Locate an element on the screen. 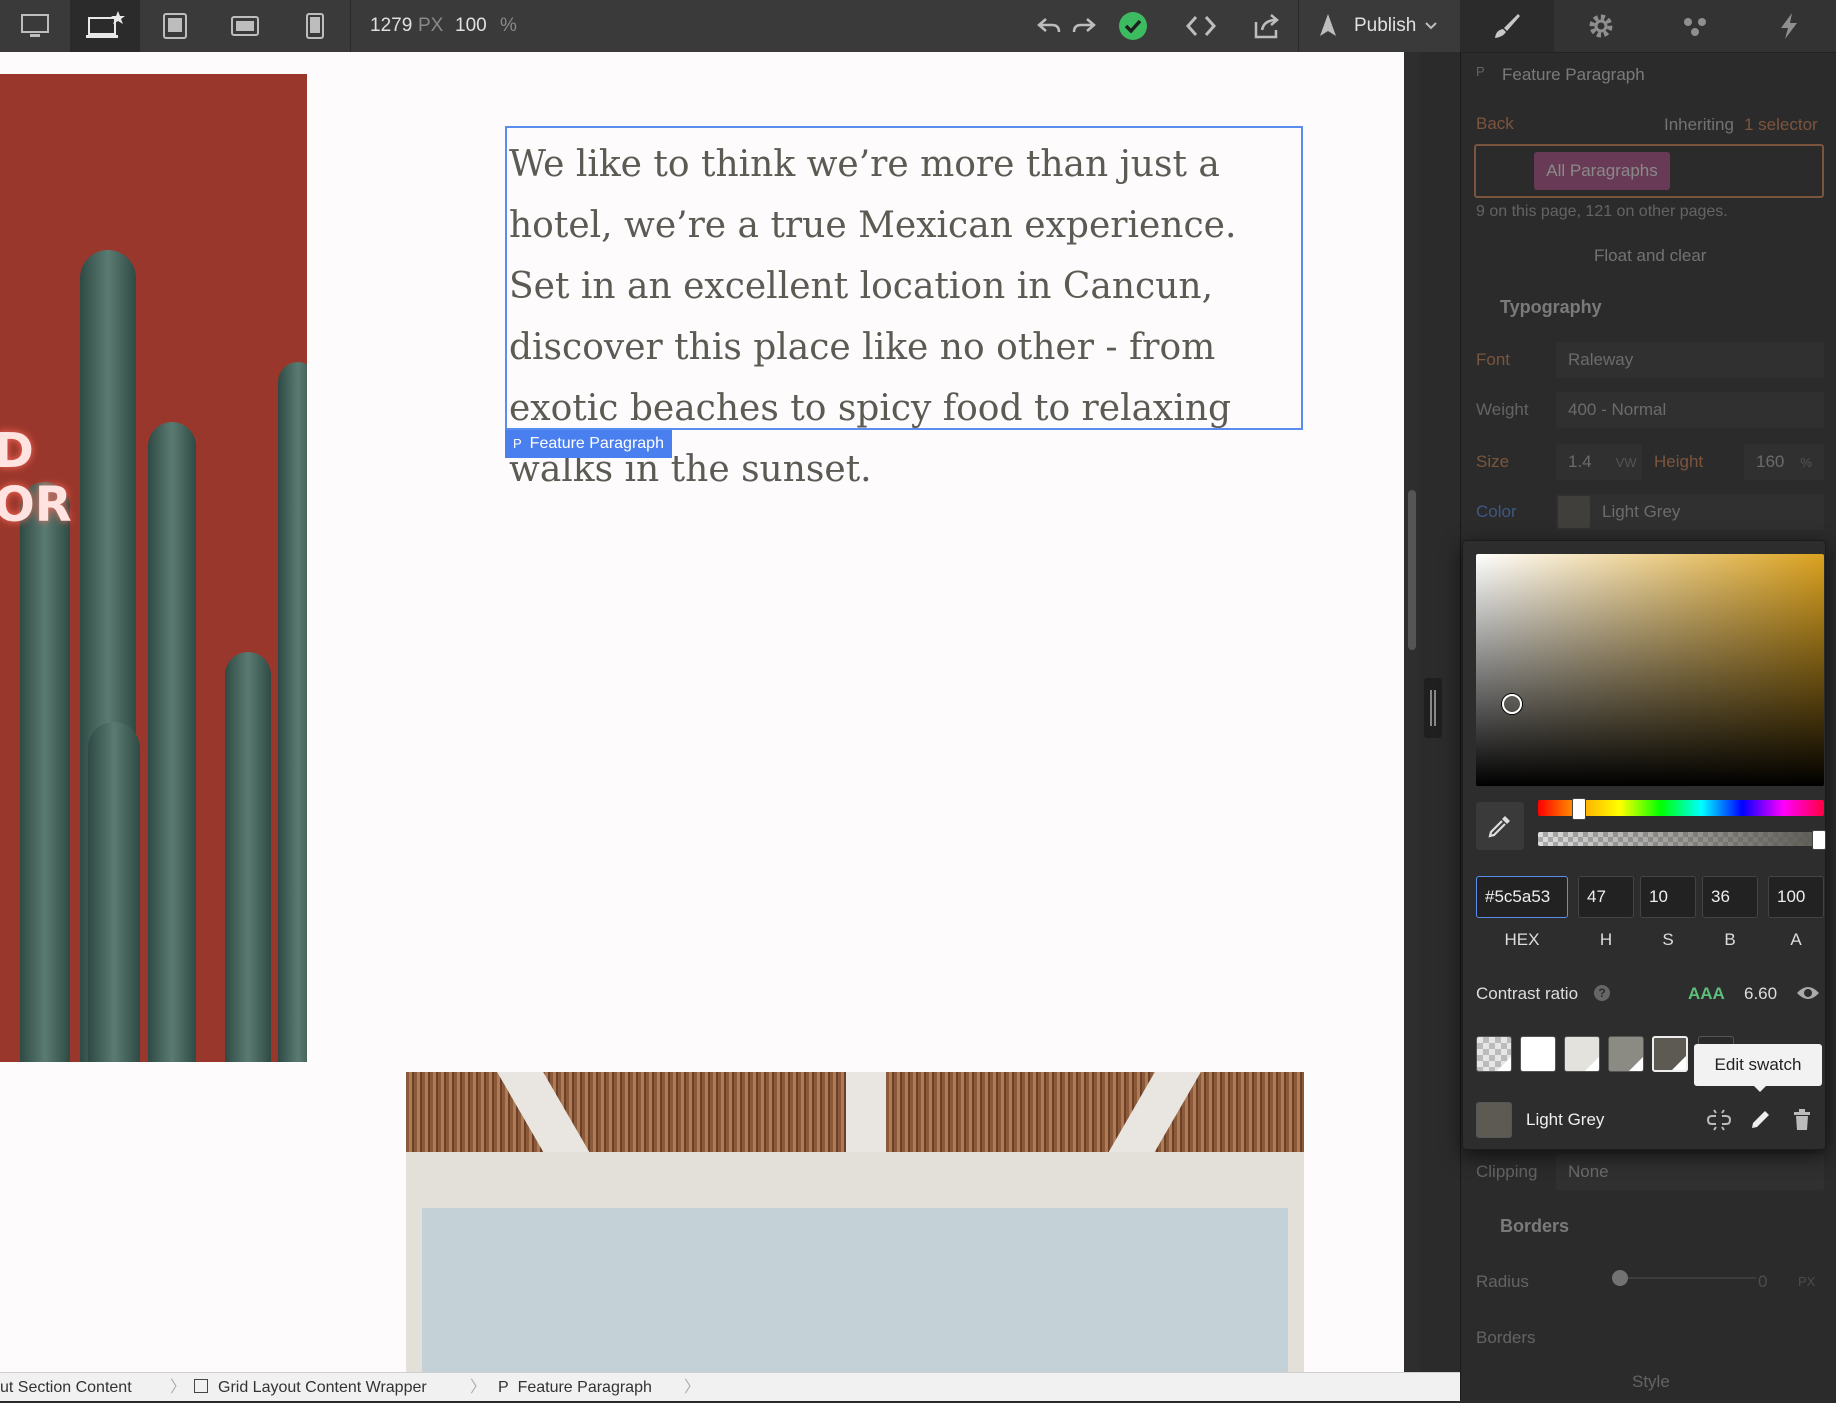 The image size is (1836, 1403). float-clear-section: Float and clear is located at coordinates (1650, 256).